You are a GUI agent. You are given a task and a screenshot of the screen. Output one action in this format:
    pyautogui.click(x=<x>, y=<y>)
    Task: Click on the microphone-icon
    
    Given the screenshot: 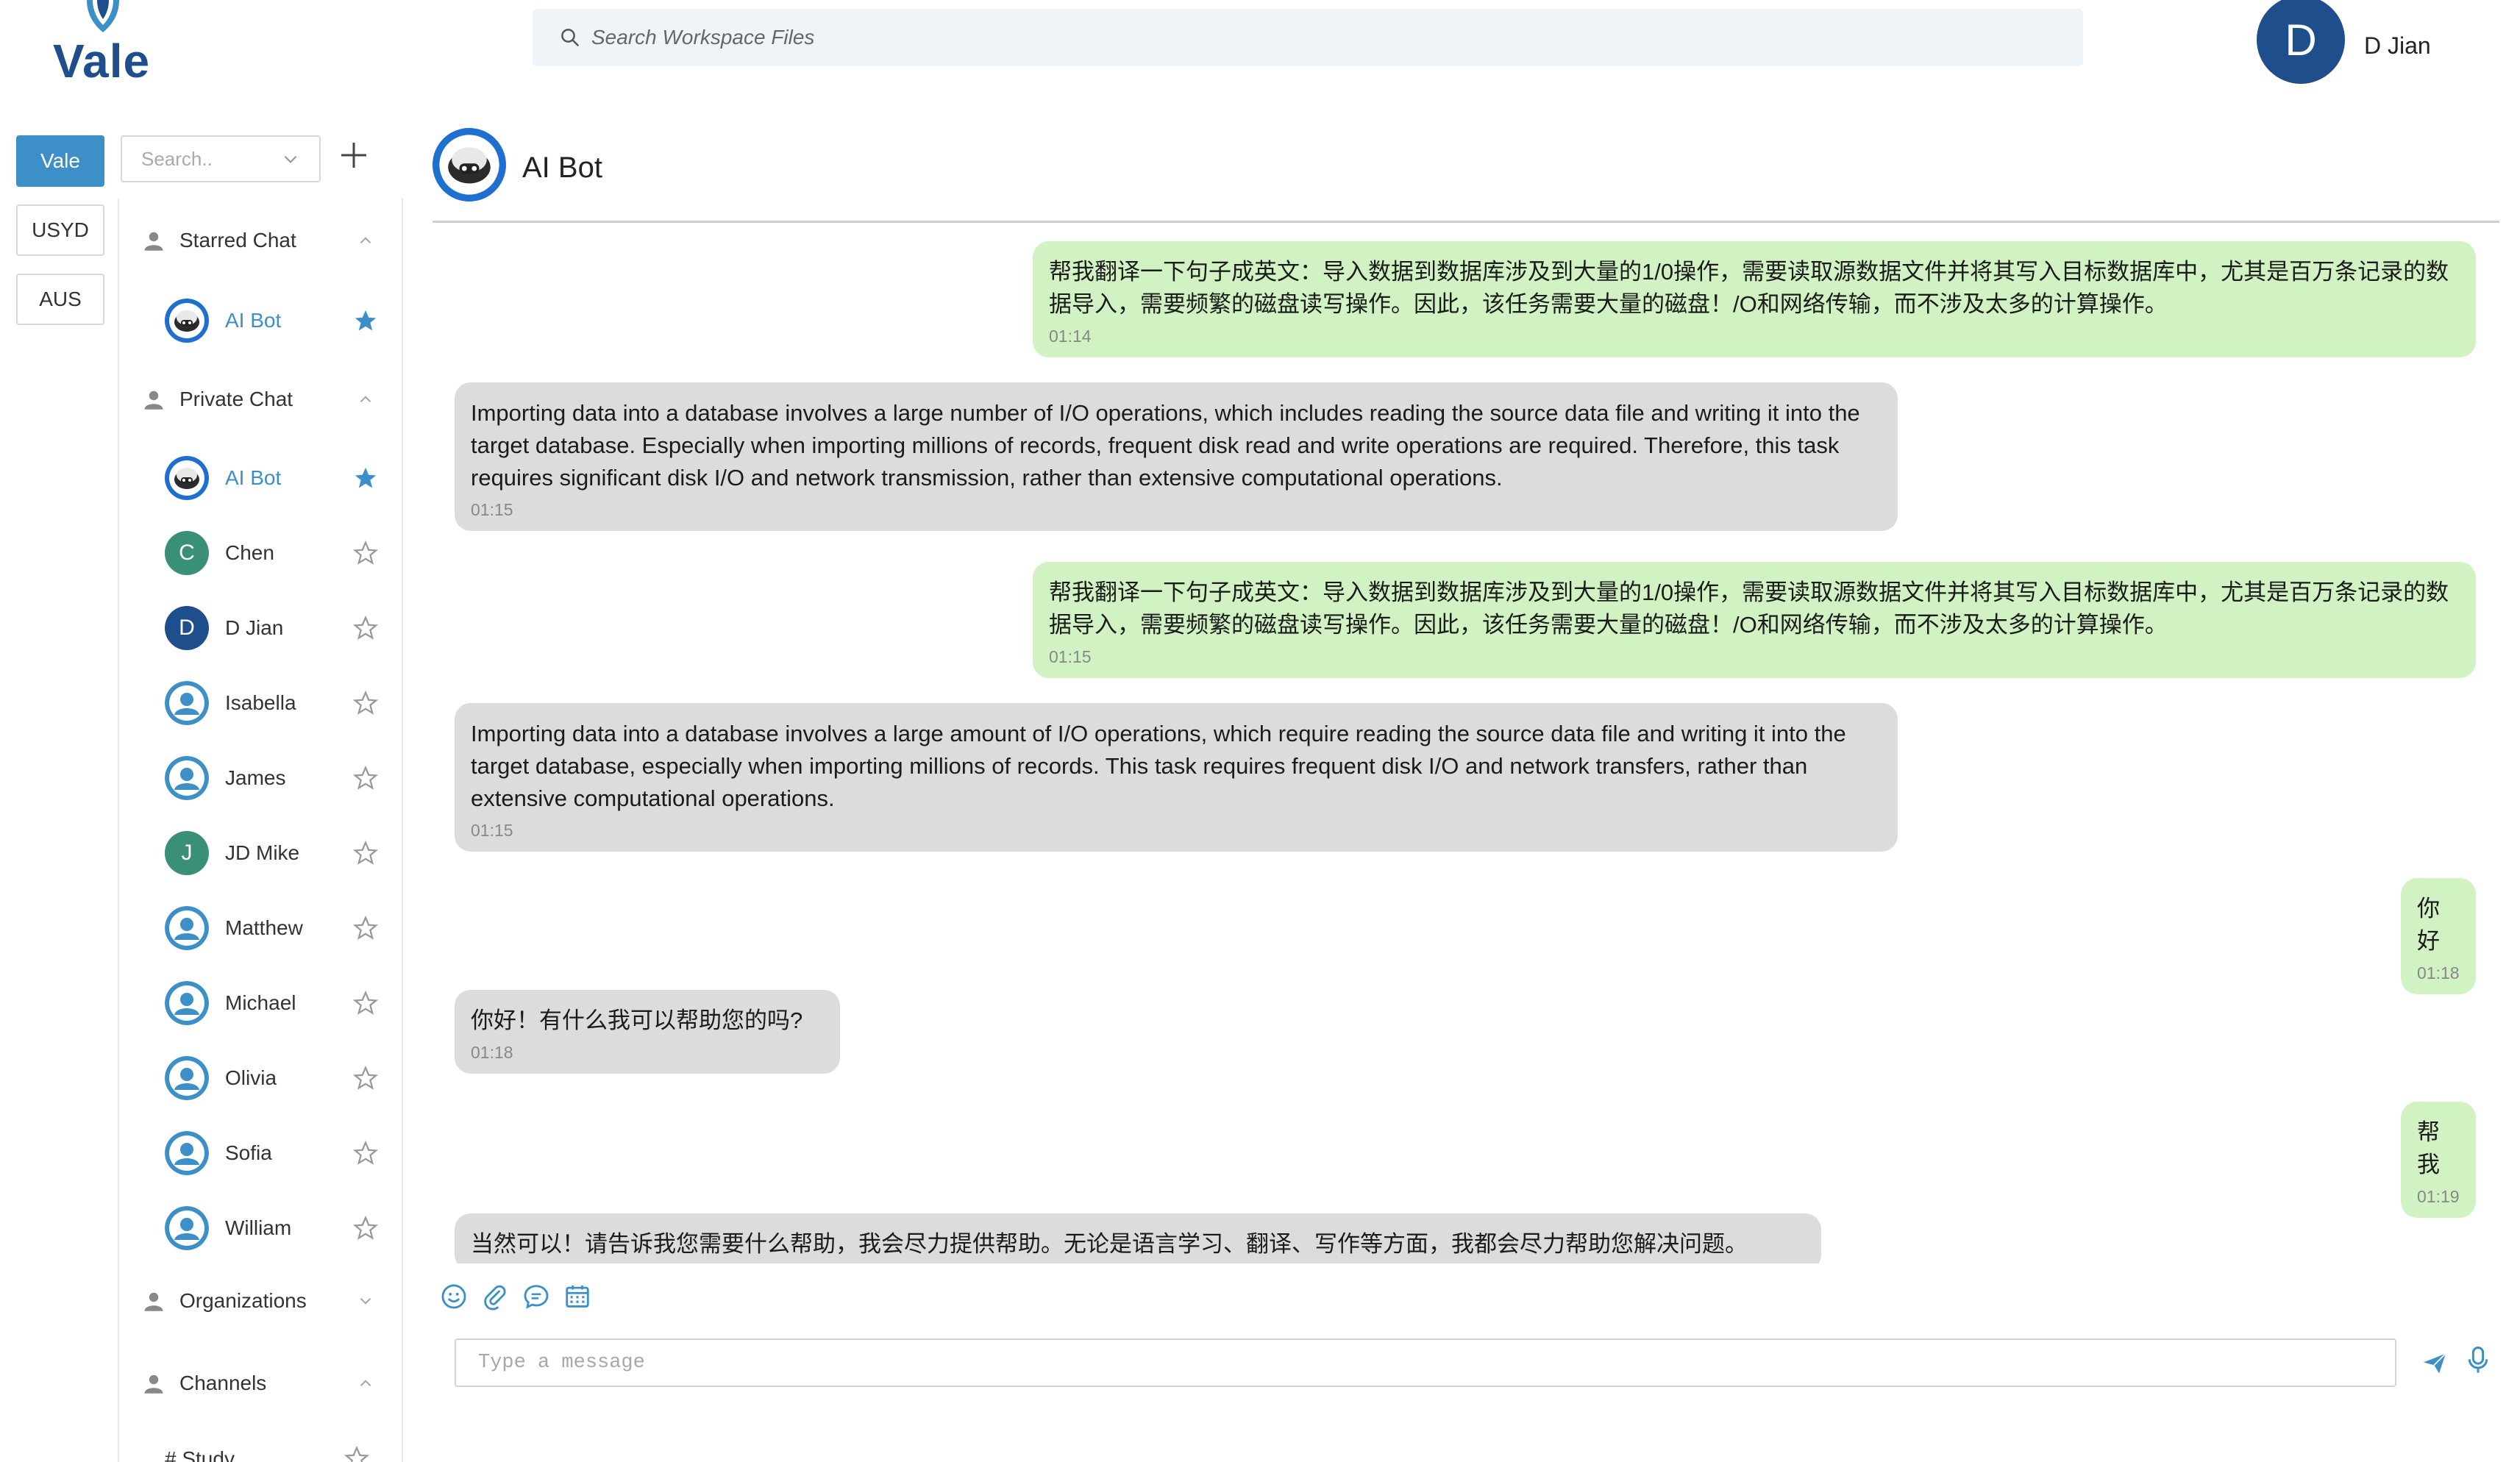 What is the action you would take?
    pyautogui.click(x=2479, y=1360)
    